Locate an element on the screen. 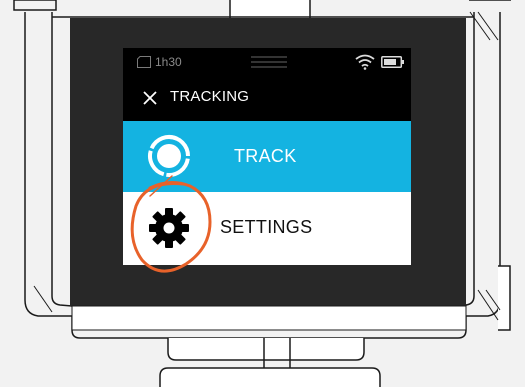  status-bar: 1h30 is located at coordinates (267, 62).